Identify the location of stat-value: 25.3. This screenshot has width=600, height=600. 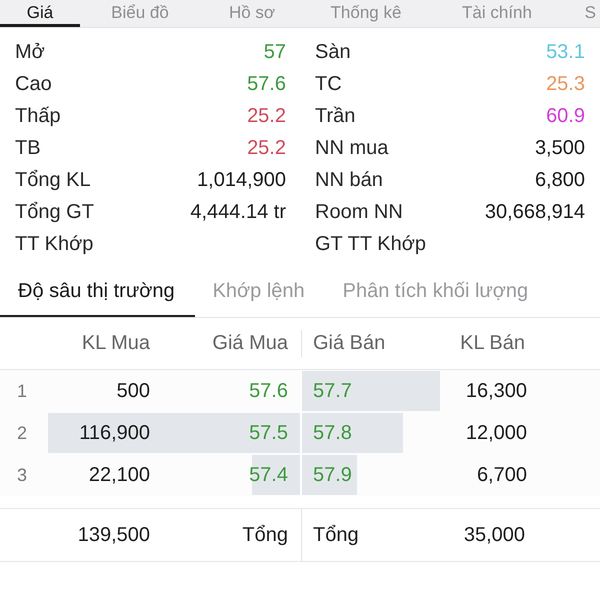
(565, 84).